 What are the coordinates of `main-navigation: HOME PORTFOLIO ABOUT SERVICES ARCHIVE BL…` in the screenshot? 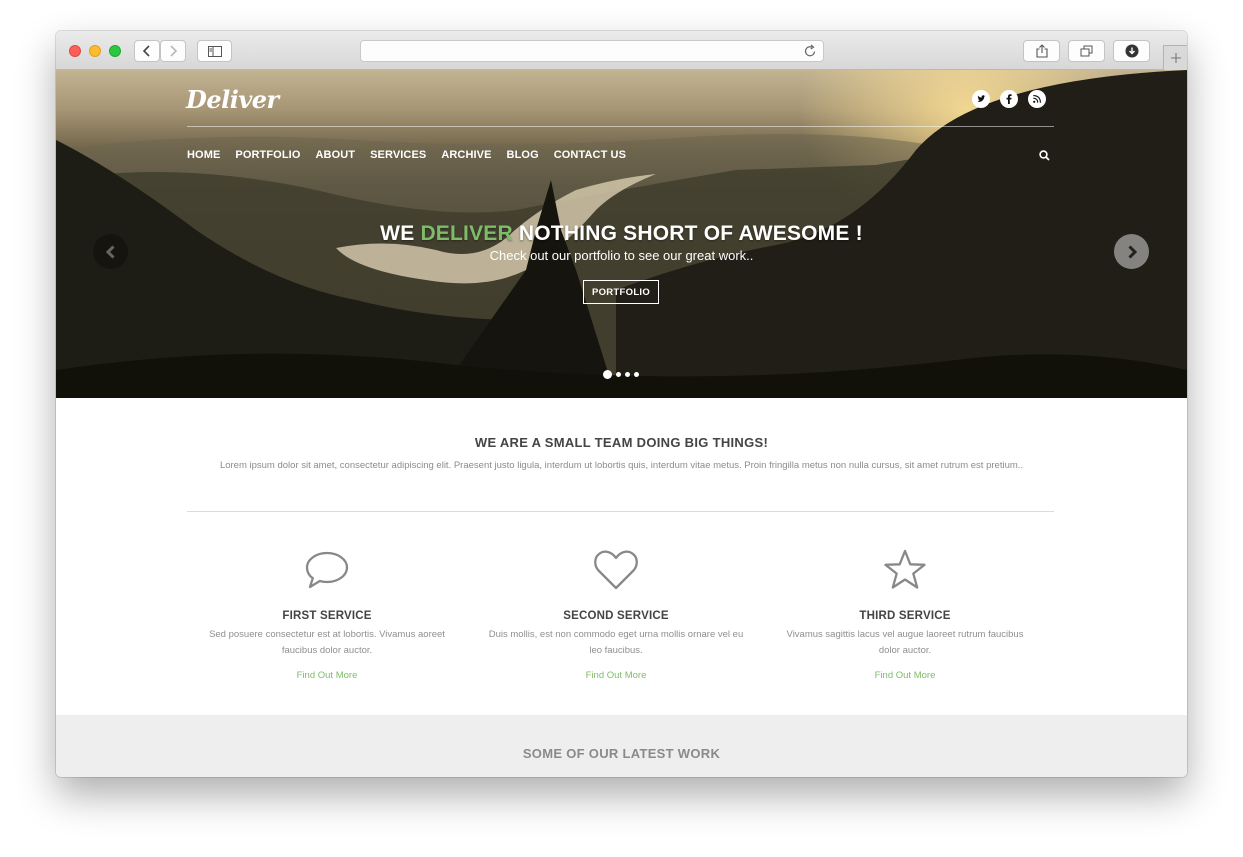 It's located at (406, 155).